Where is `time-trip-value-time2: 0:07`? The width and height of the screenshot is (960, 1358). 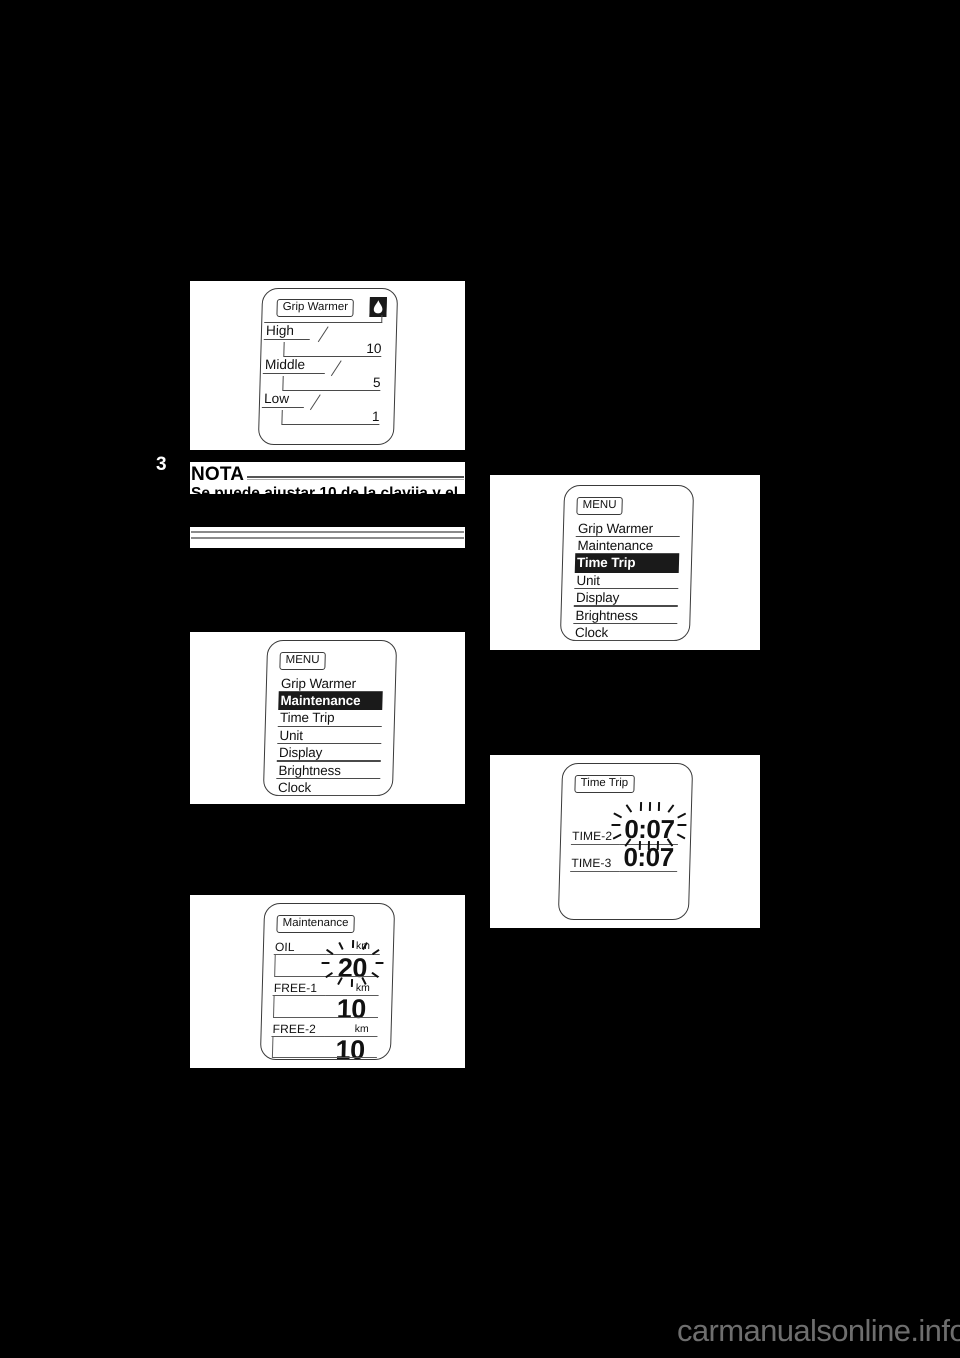 time-trip-value-time2: 0:07 is located at coordinates (649, 829).